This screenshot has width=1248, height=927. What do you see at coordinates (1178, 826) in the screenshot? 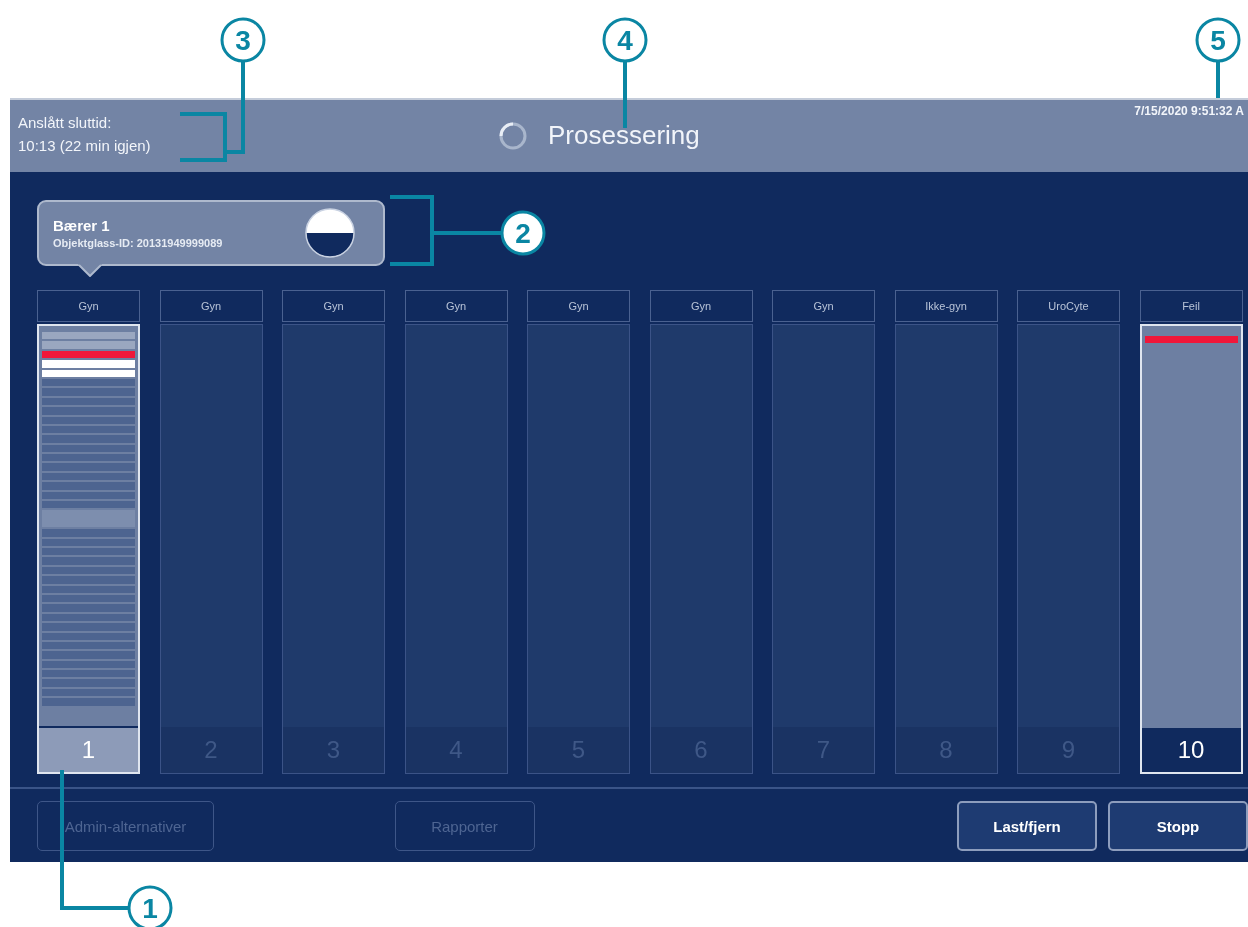
I see `action-button: Stopp` at bounding box center [1178, 826].